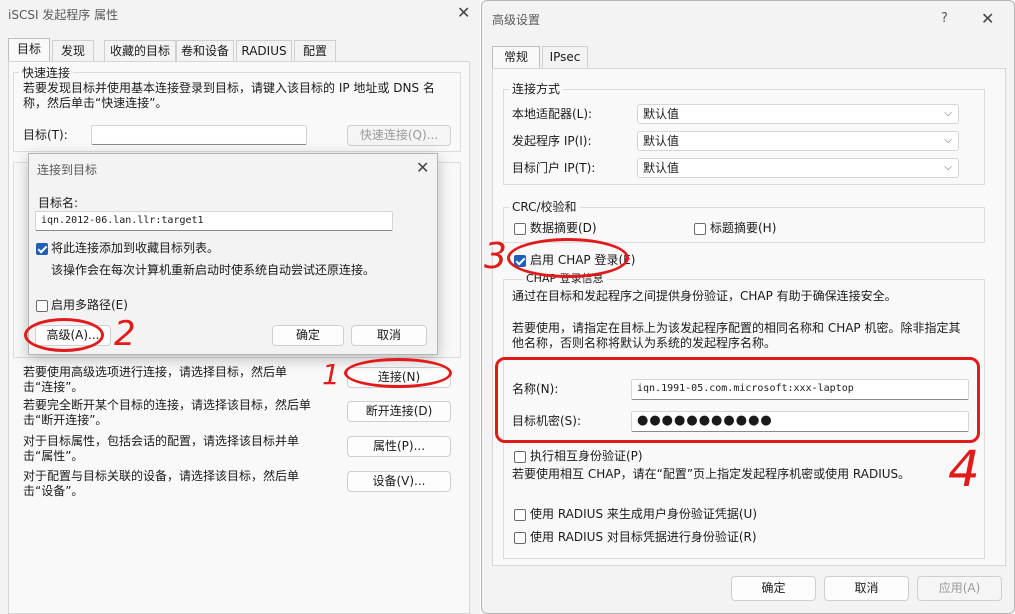 This screenshot has height=614, width=1015. What do you see at coordinates (798, 114) in the screenshot?
I see `local-adapter-select: 默认值 ⌵` at bounding box center [798, 114].